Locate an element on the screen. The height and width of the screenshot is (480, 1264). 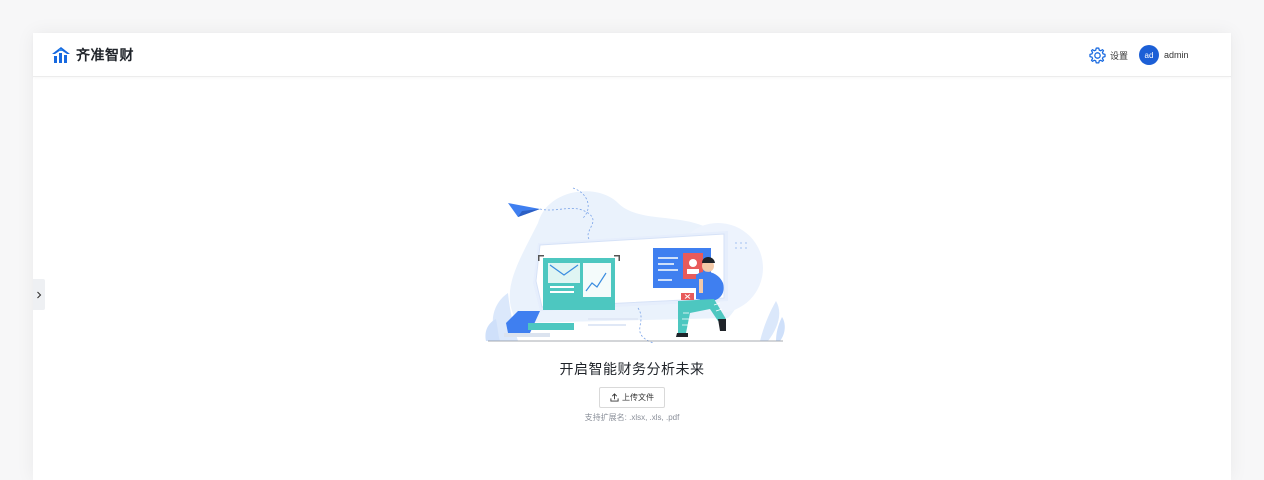
dashboard-illustration is located at coordinates (635, 265).